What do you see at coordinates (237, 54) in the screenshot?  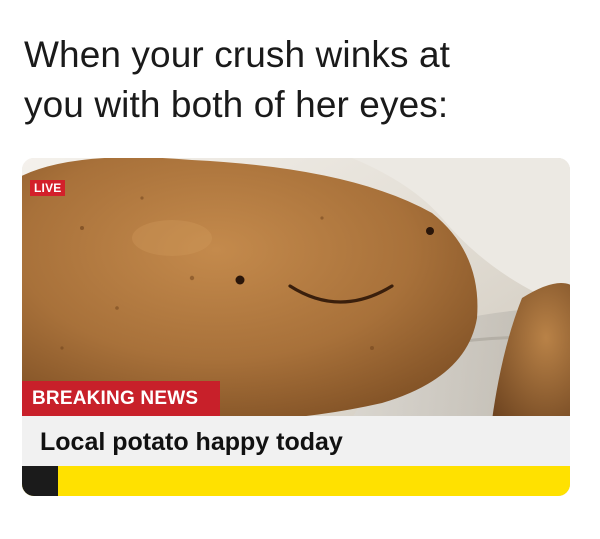 I see `caption-line-1: When your crush winks at` at bounding box center [237, 54].